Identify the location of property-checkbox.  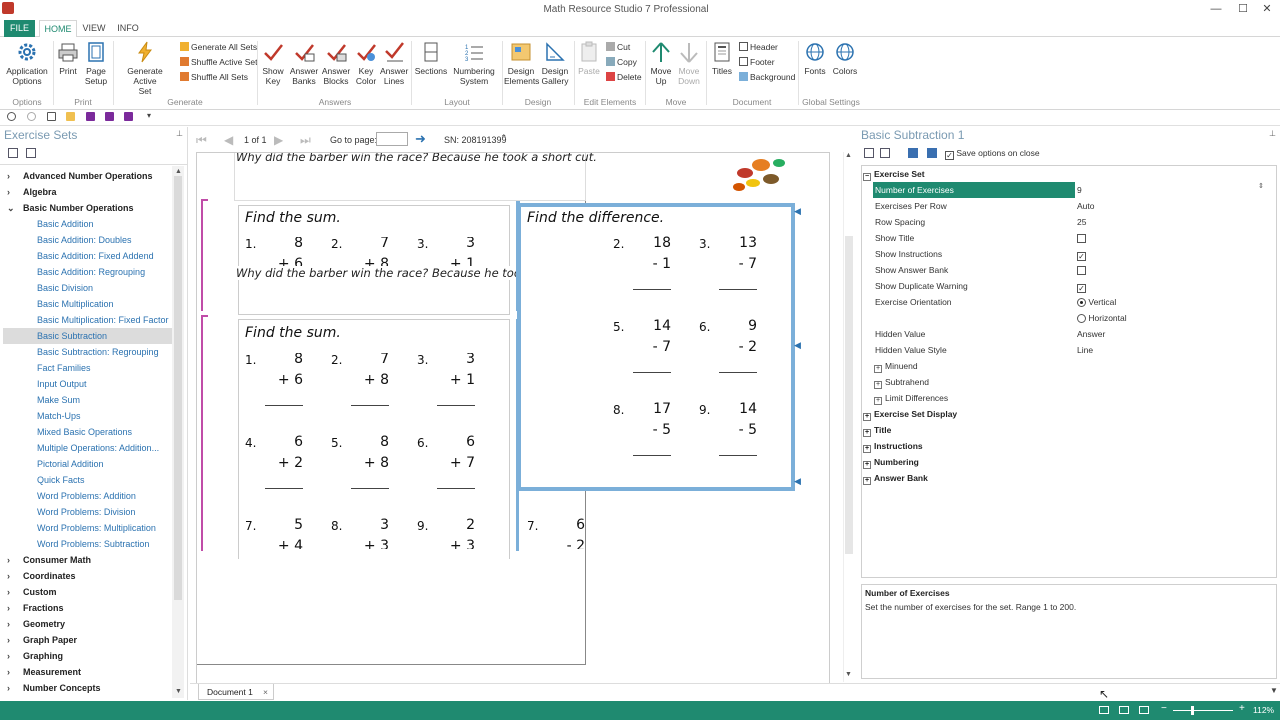
(1081, 270).